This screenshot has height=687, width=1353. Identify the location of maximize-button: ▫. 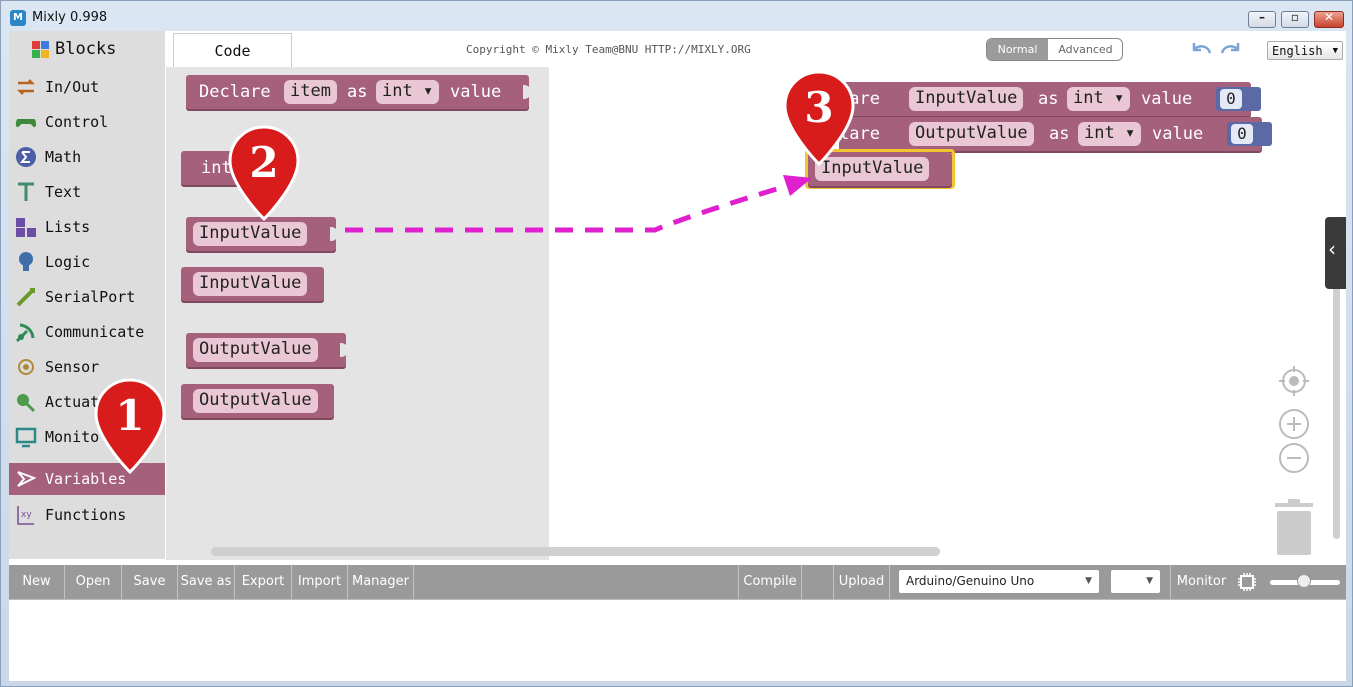
(1295, 19).